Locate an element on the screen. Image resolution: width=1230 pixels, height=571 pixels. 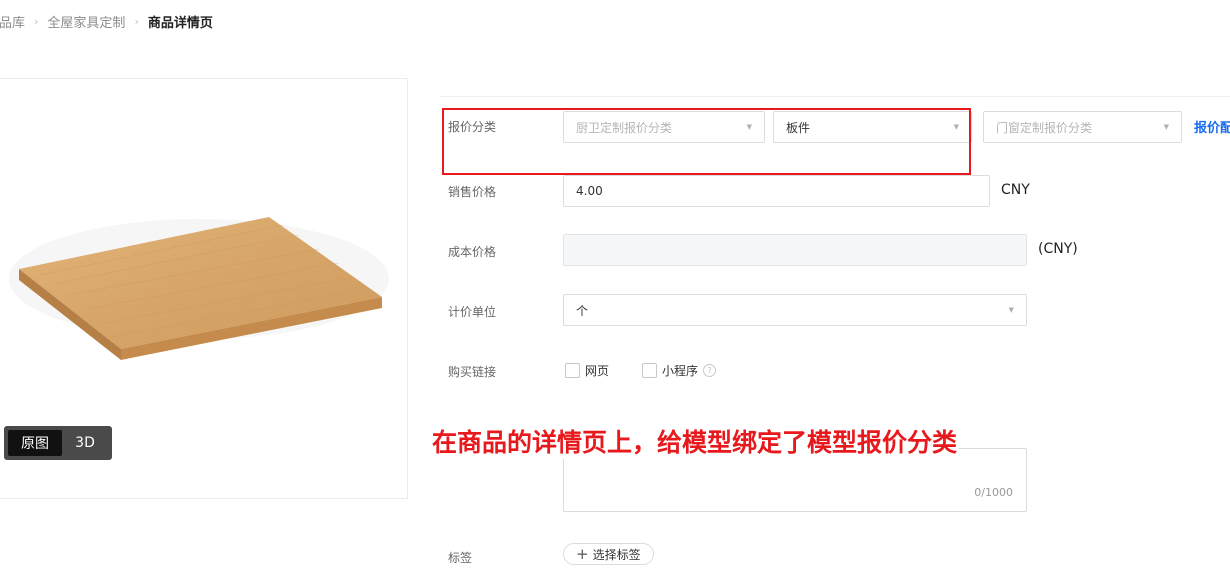
image-view-toggle: 原图 3D is located at coordinates (58, 443).